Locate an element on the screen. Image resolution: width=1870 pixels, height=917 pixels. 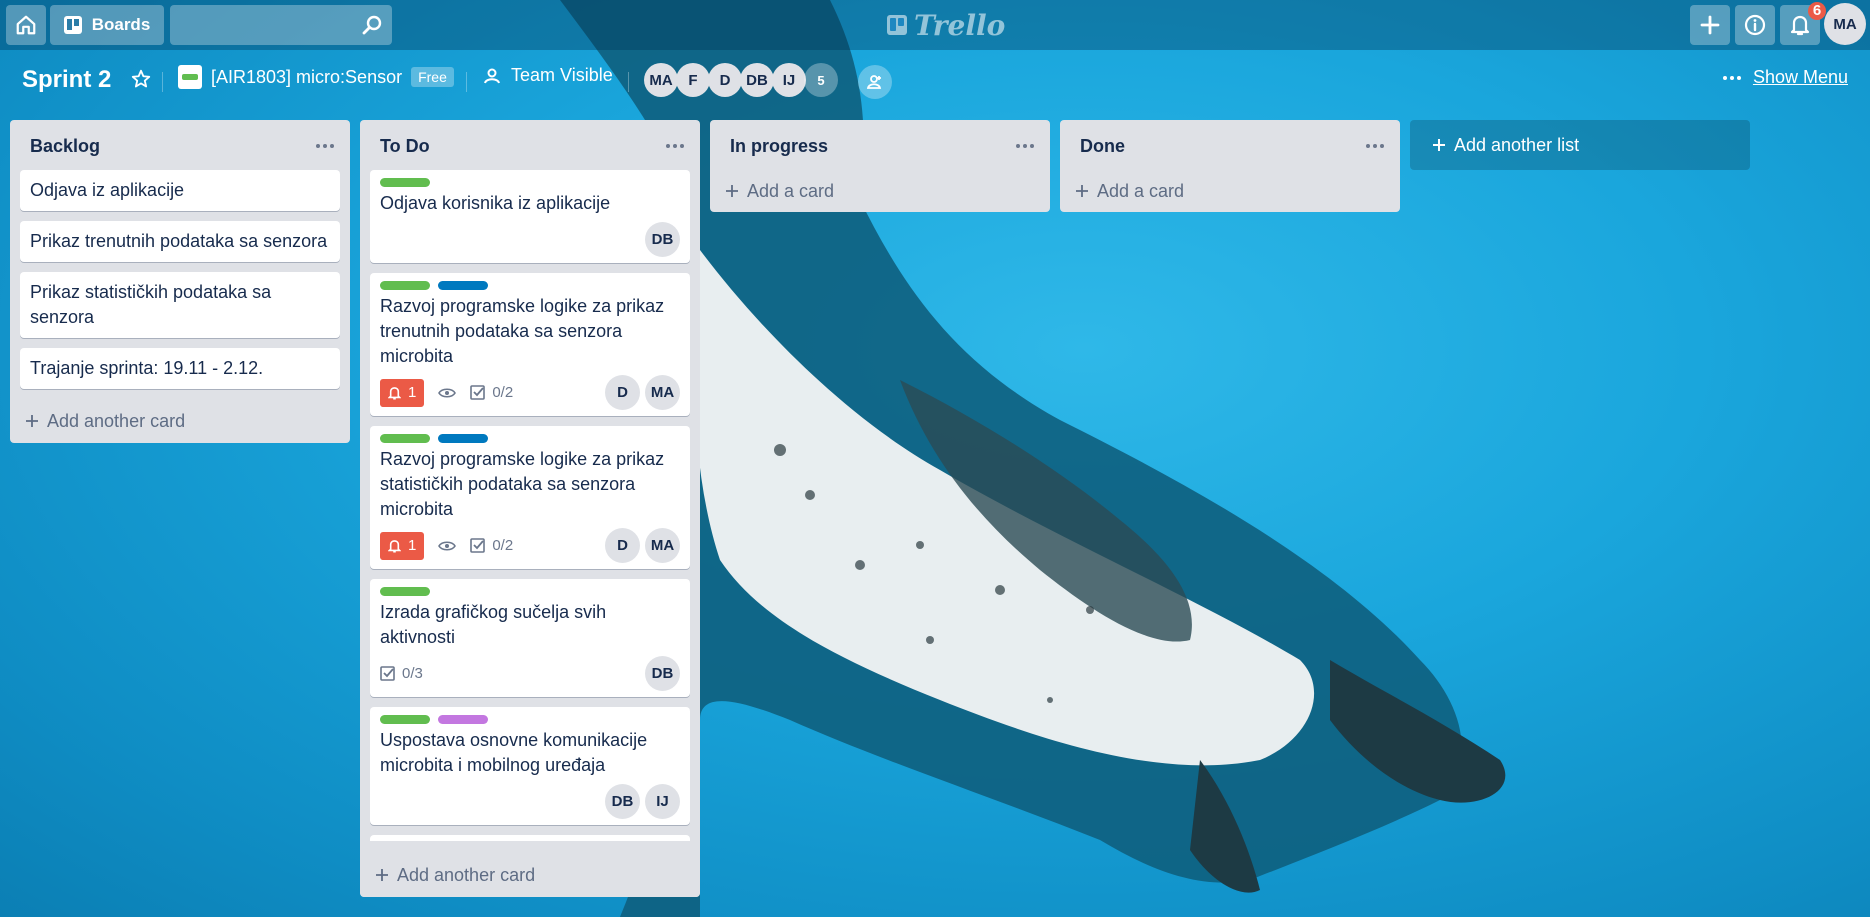
member-avatar: DB is located at coordinates (757, 80).